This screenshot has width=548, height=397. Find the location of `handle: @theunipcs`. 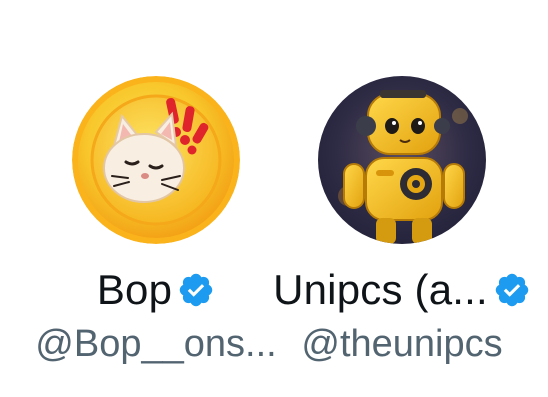

handle: @theunipcs is located at coordinates (402, 344).